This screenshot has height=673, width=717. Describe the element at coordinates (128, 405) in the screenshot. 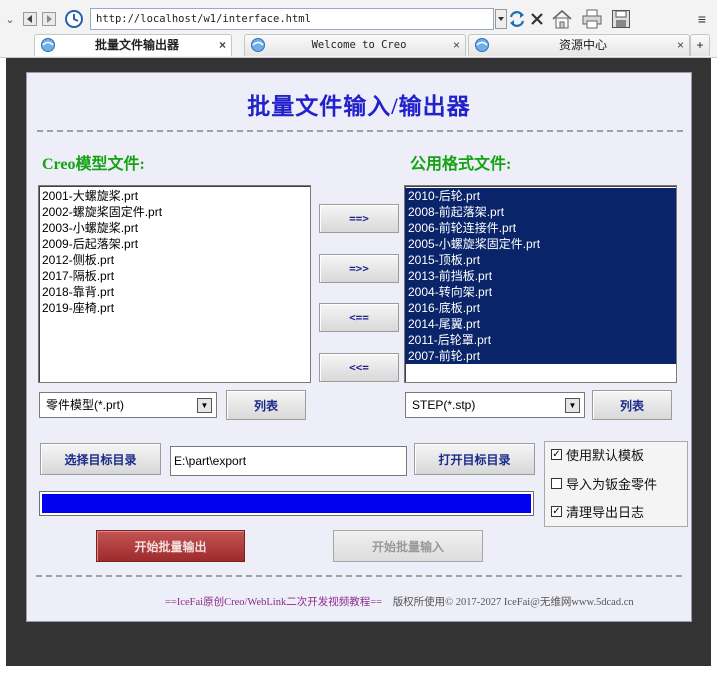

I see `creo-filter-select: 零件模型(*.prt) ▼` at that location.